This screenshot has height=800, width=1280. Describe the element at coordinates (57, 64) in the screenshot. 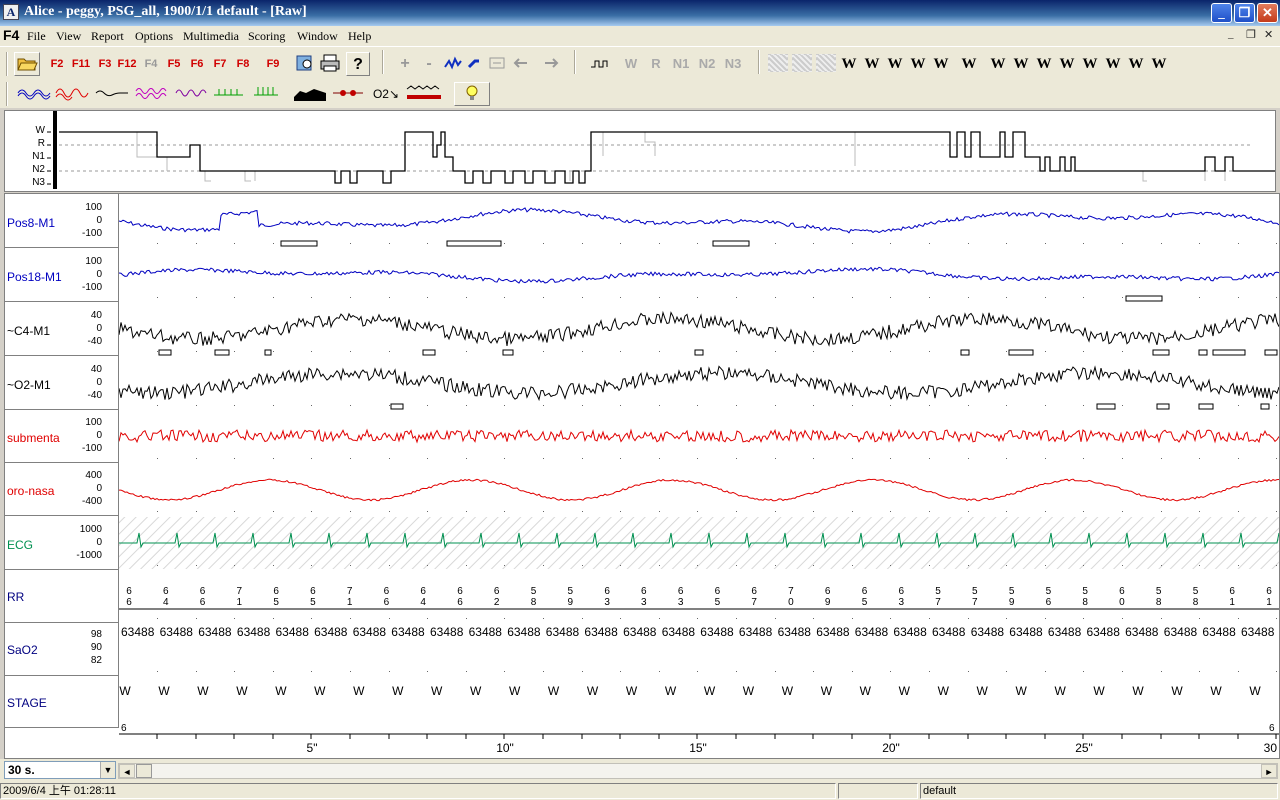

I see `f2-button: F2` at that location.